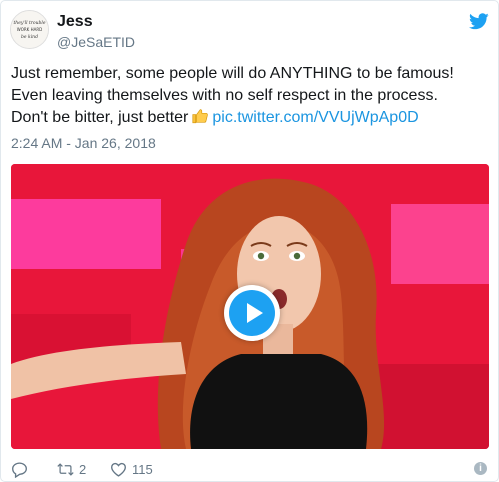  Describe the element at coordinates (100, 117) in the screenshot. I see `tweet-line-3-text: Don't be bitter, just better` at that location.